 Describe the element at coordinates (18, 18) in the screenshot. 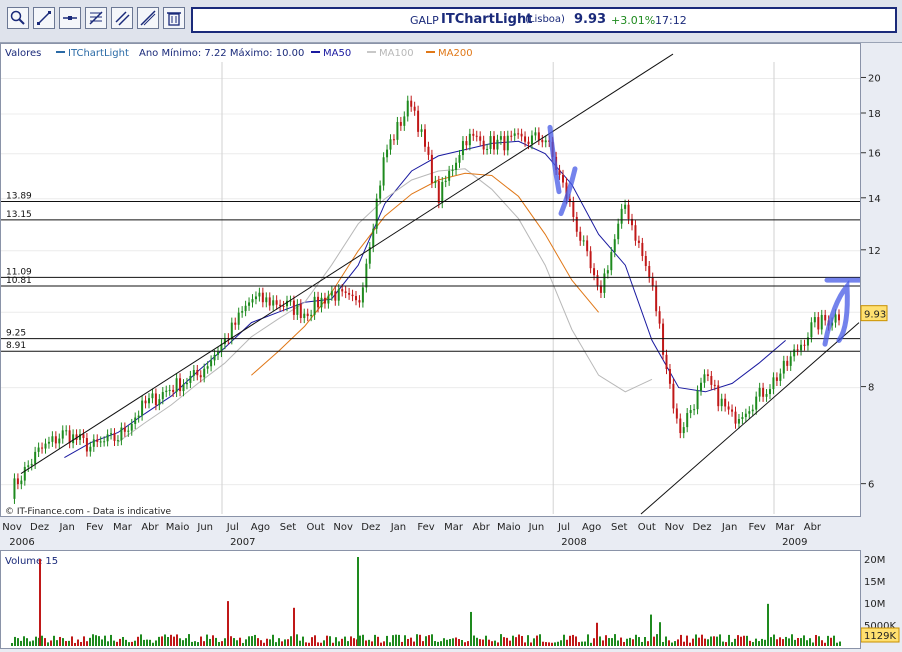

I see `zoom-tool-button` at that location.